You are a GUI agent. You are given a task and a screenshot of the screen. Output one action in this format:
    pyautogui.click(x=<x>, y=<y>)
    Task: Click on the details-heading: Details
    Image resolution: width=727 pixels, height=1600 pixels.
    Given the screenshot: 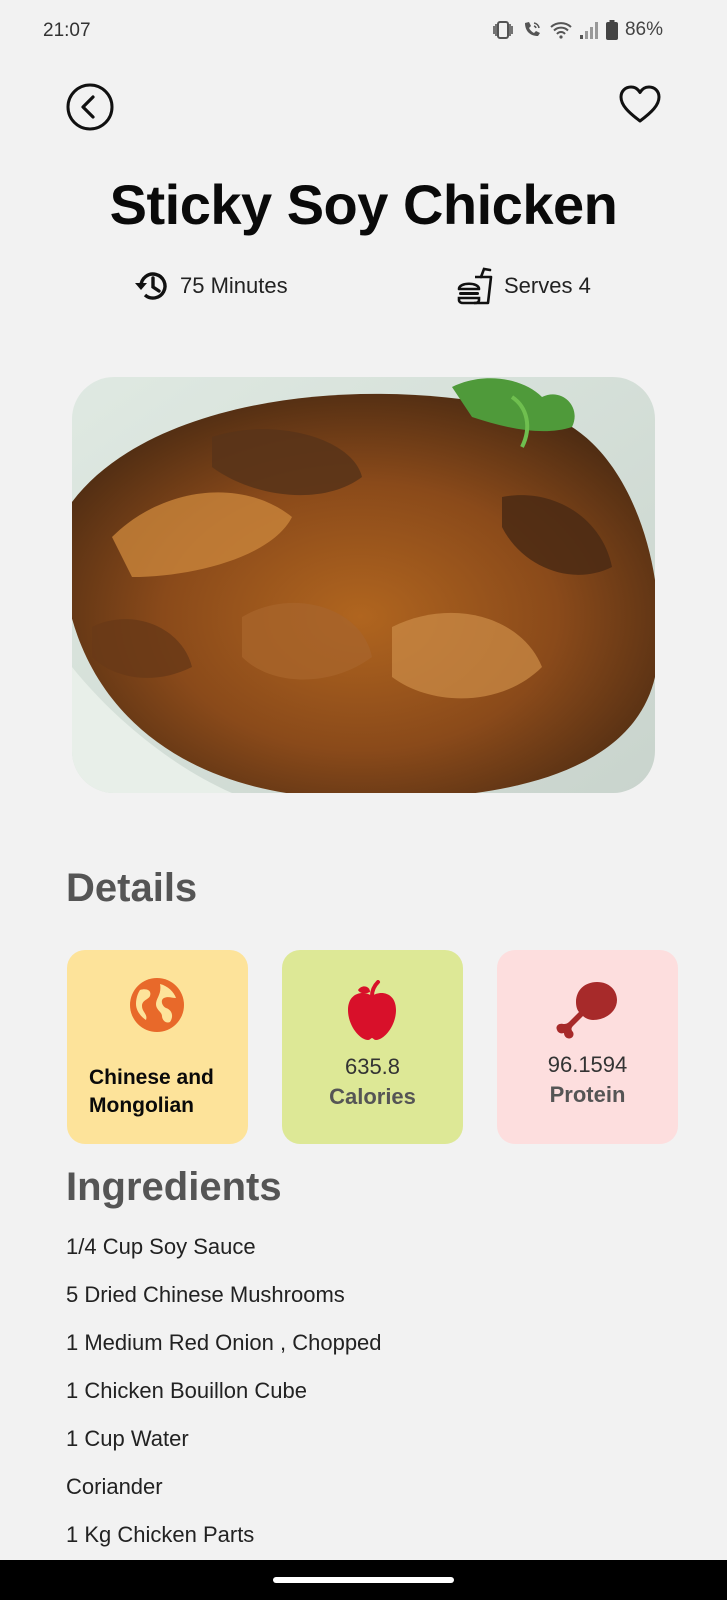 What is the action you would take?
    pyautogui.click(x=132, y=888)
    